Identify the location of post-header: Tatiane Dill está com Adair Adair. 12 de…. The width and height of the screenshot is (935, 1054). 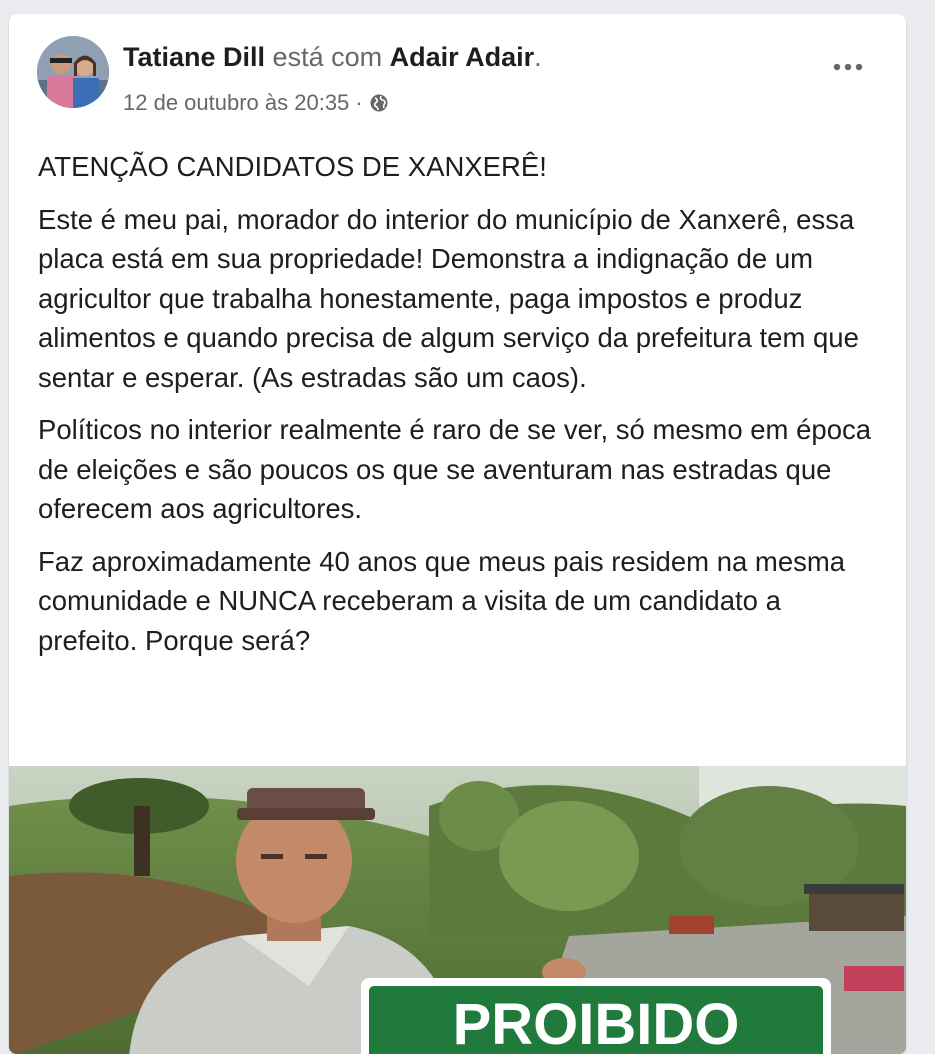
(457, 65).